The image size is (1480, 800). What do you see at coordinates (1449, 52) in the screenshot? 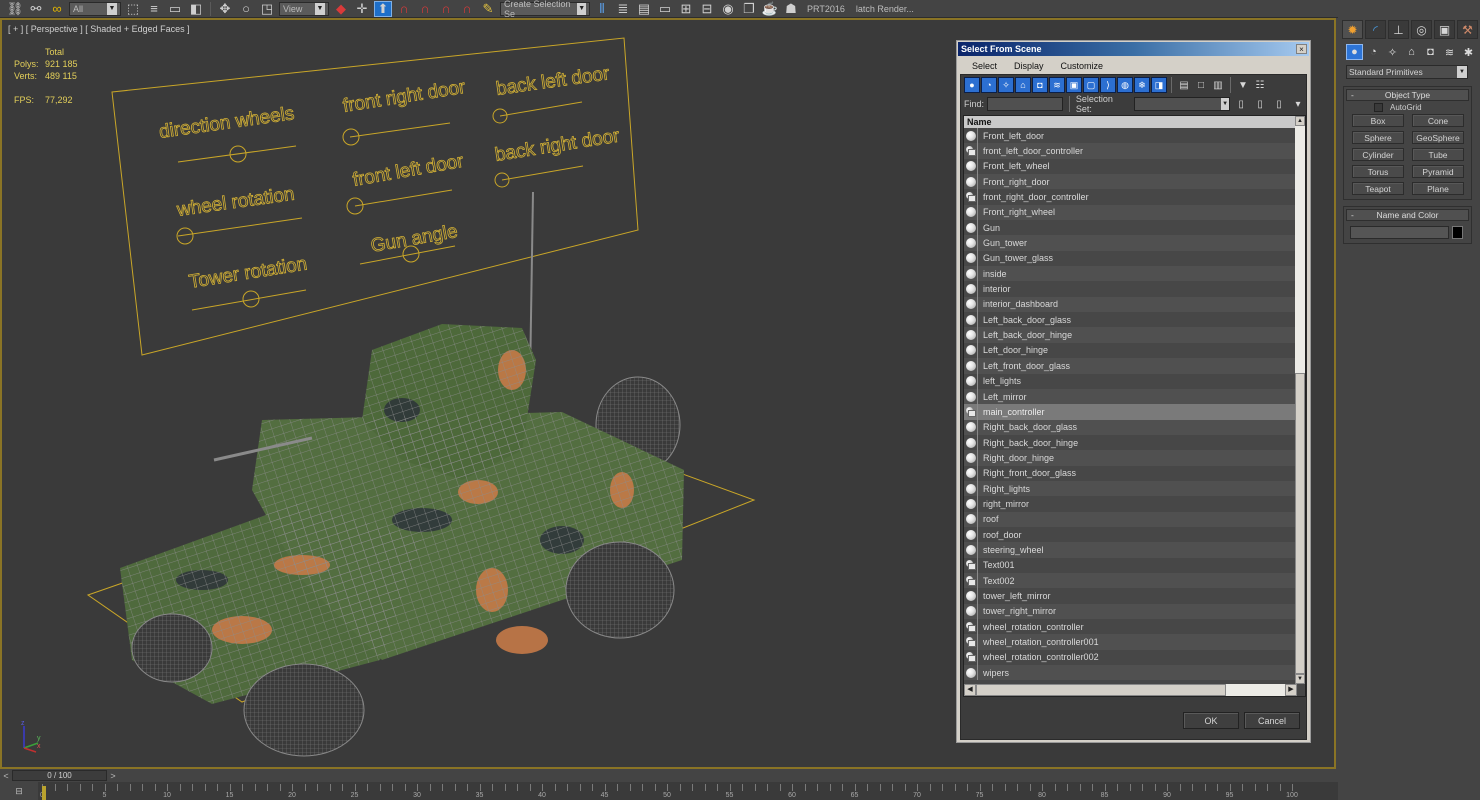
I see `space-warps-category-icon: ≋` at bounding box center [1449, 52].